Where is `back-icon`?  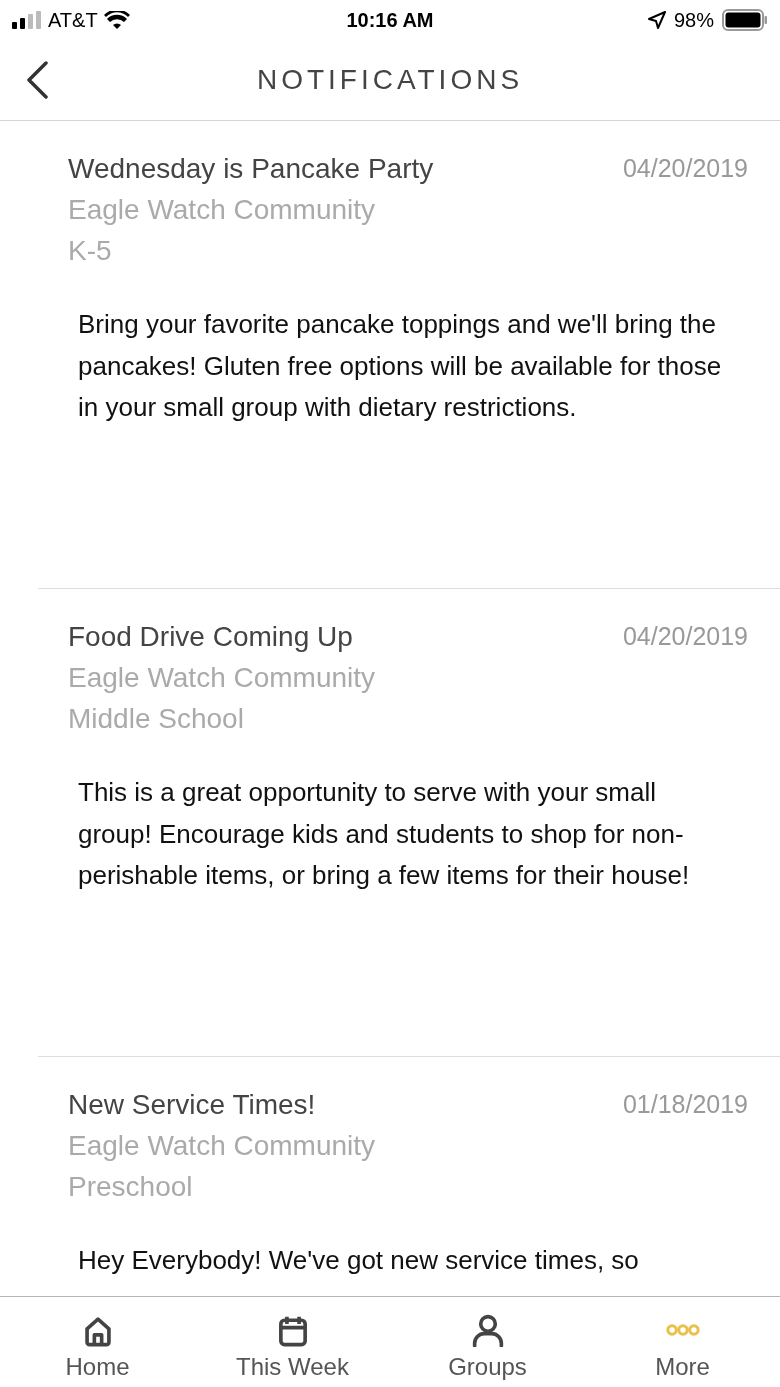
back-icon is located at coordinates (37, 80).